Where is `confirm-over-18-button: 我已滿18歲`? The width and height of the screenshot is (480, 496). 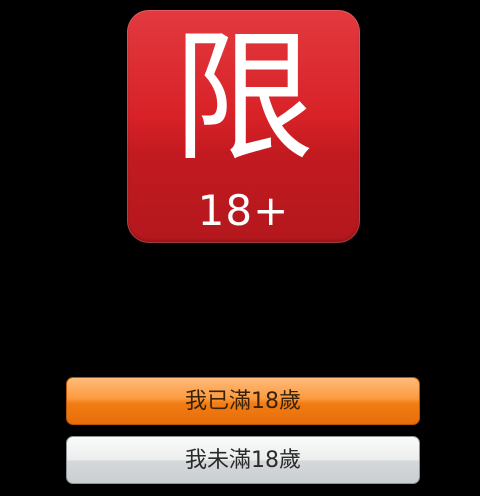
confirm-over-18-button: 我已滿18歲 is located at coordinates (243, 401).